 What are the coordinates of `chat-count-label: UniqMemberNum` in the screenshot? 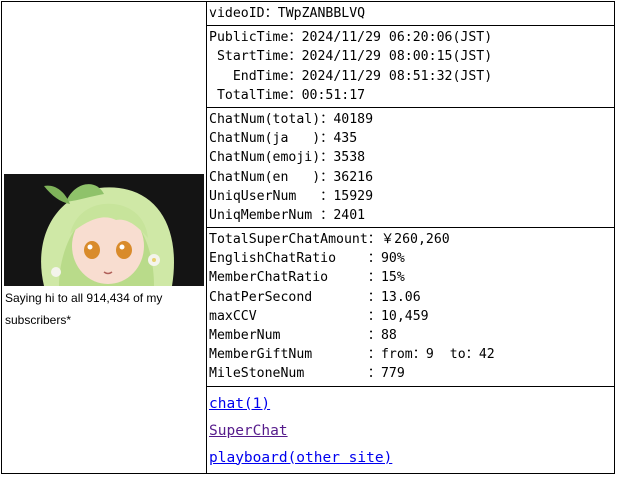 It's located at (265, 215).